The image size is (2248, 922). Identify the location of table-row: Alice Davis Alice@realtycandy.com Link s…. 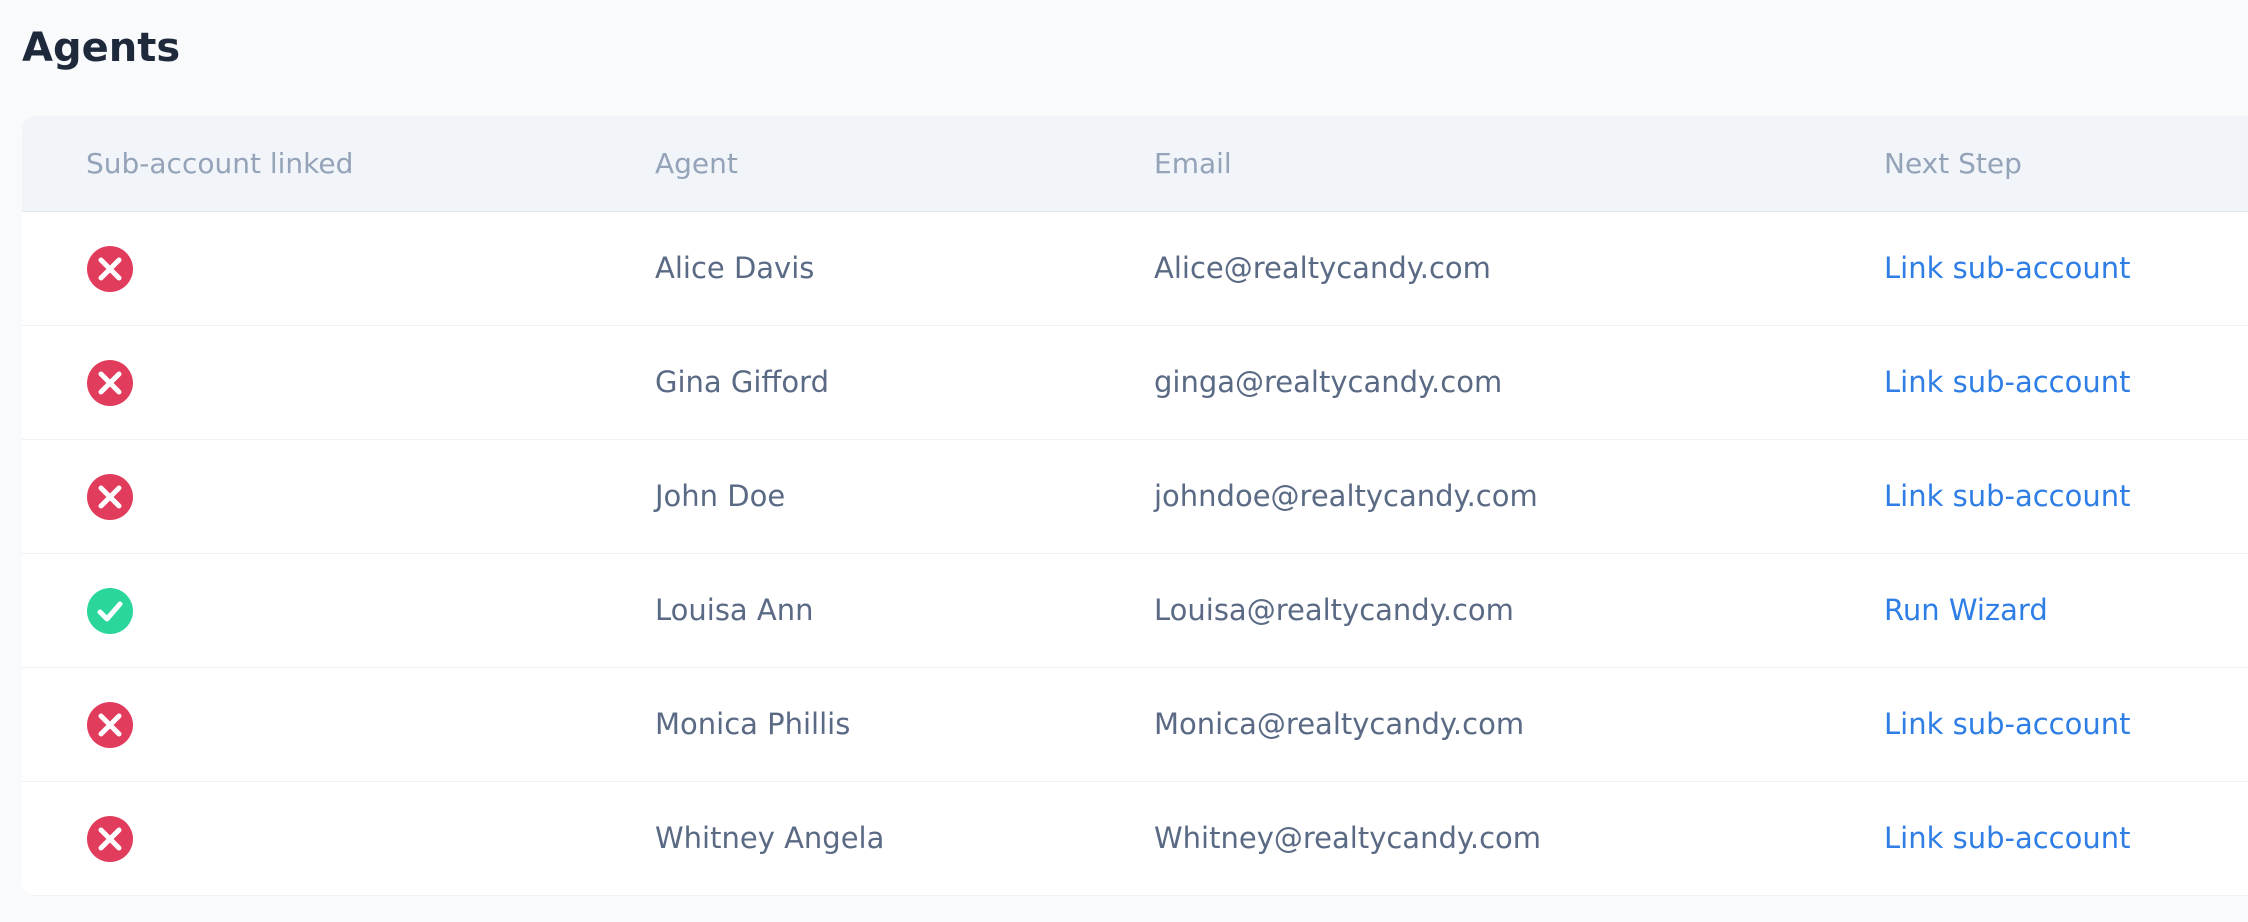
(1135, 269).